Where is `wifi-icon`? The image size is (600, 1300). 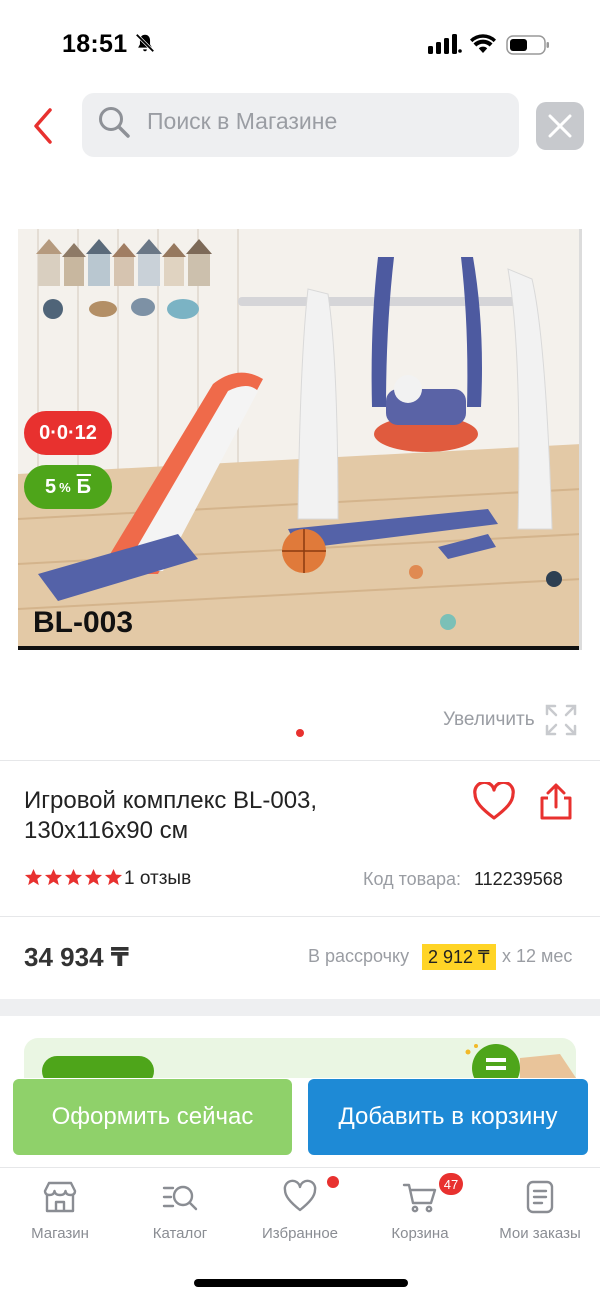 wifi-icon is located at coordinates (483, 43).